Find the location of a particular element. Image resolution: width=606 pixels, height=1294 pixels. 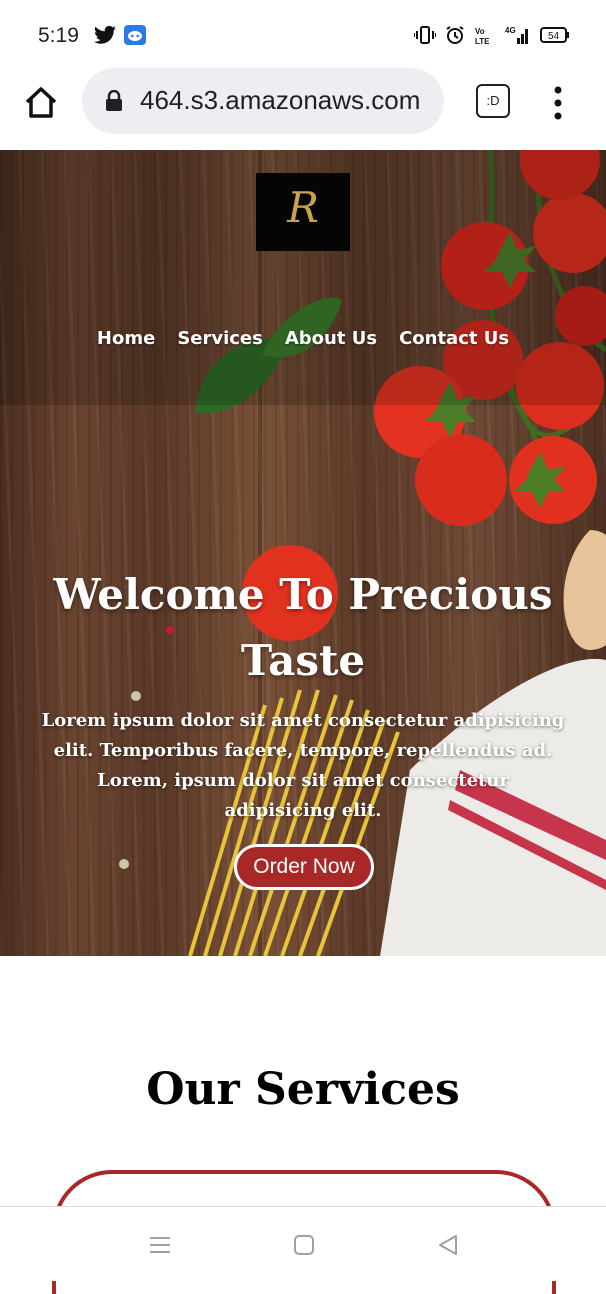

recent-apps-icon is located at coordinates (160, 1245).